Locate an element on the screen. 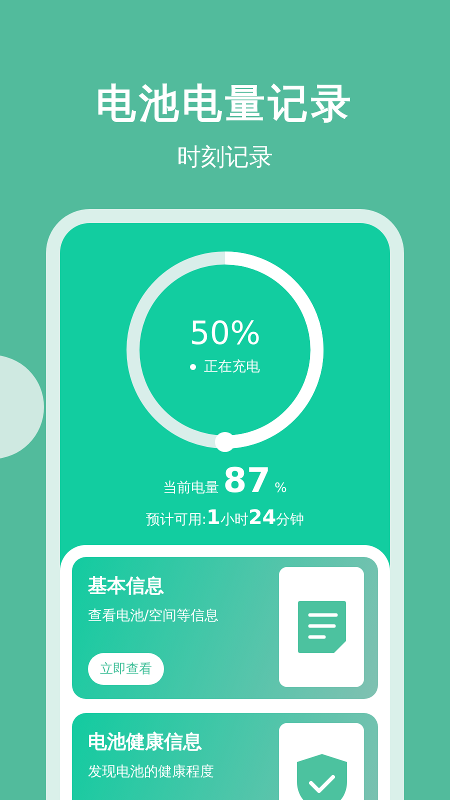  minutes-unit: 分钟 is located at coordinates (290, 520).